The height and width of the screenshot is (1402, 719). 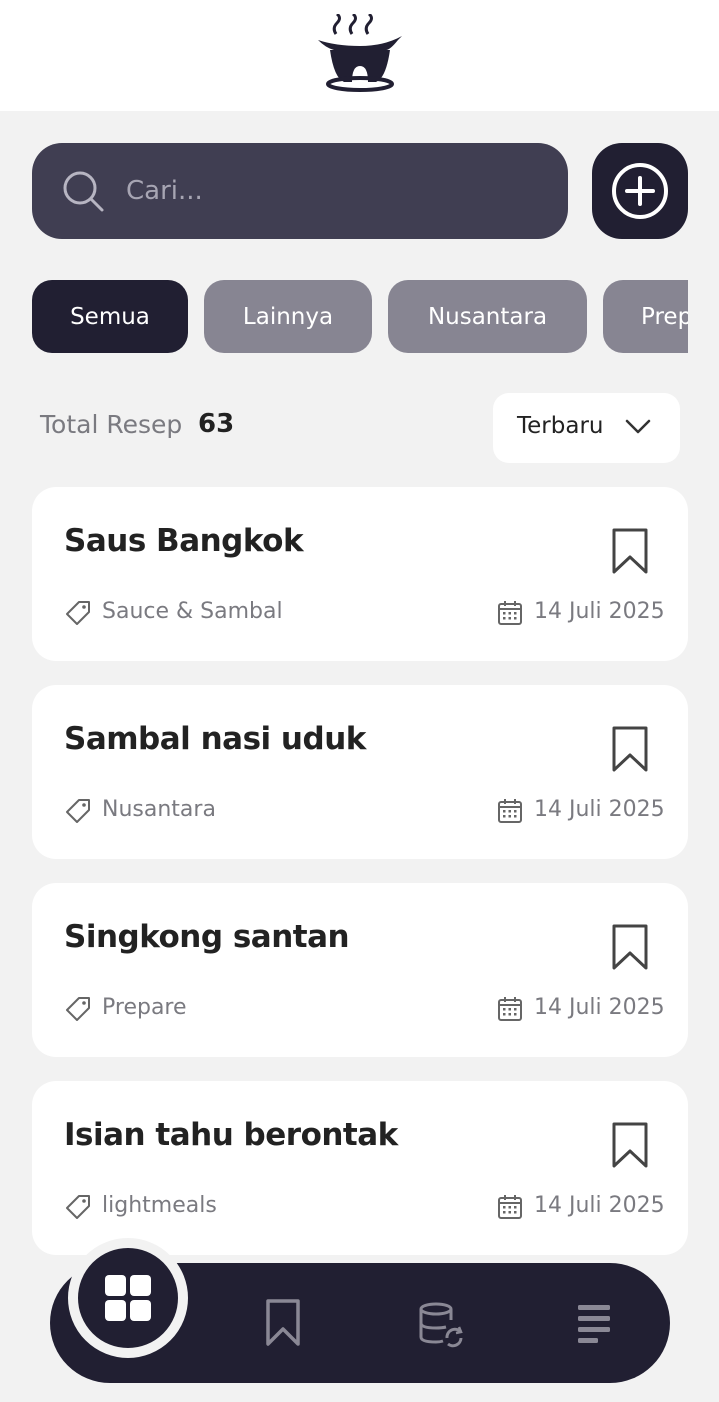 What do you see at coordinates (110, 316) in the screenshot?
I see `category-chip-semua: Semua` at bounding box center [110, 316].